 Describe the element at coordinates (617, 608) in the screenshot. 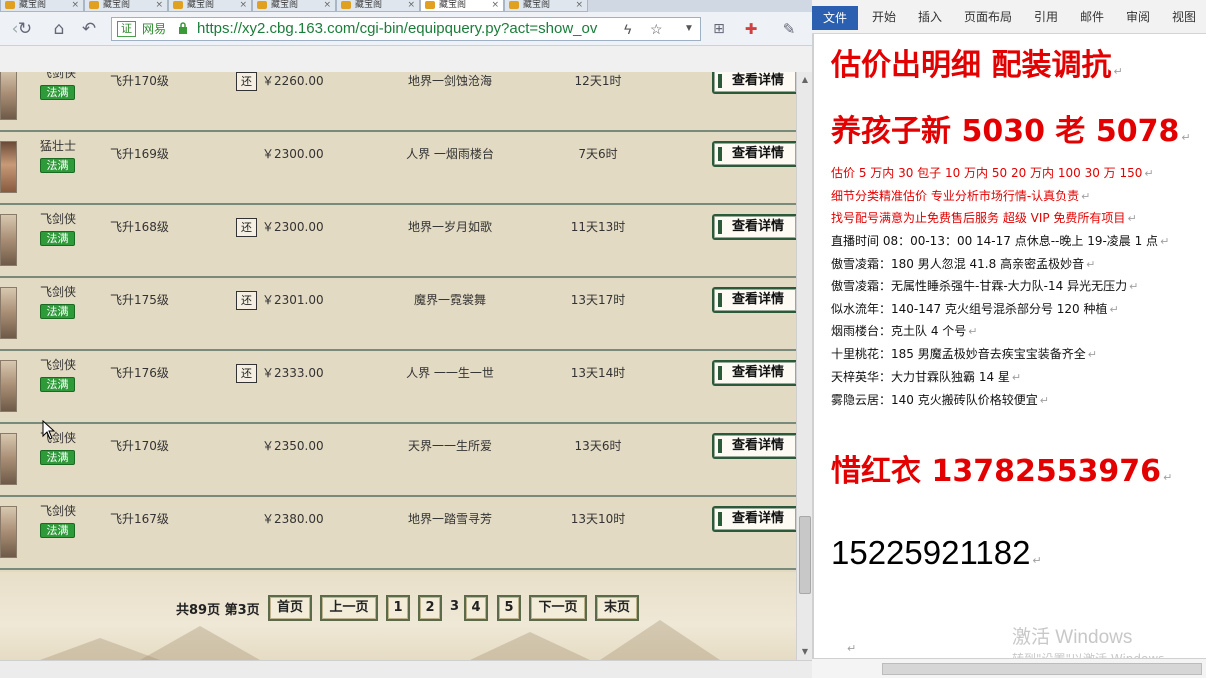

I see `last-page-button: 末页` at that location.